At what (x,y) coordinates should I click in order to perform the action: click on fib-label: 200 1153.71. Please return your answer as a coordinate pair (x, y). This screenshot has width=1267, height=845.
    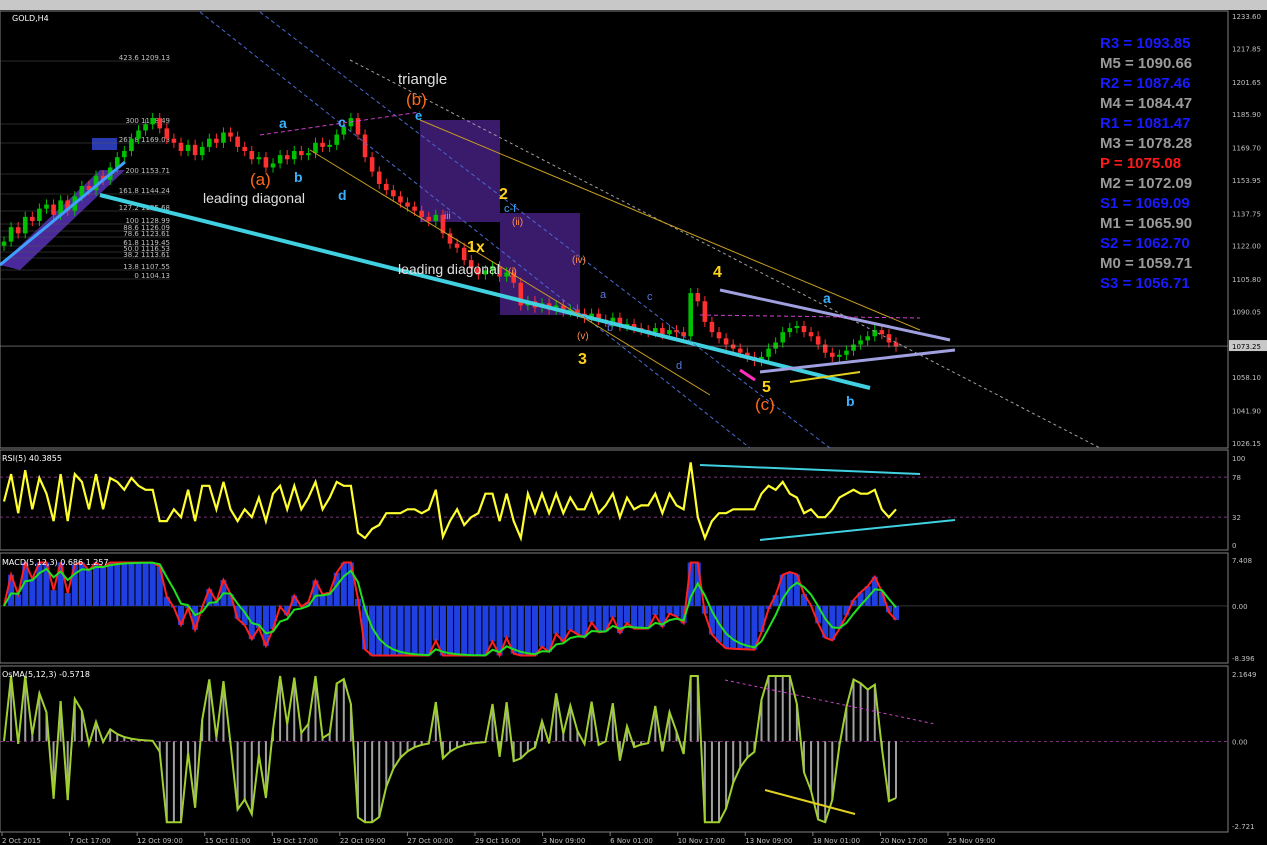
    Looking at the image, I should click on (147, 171).